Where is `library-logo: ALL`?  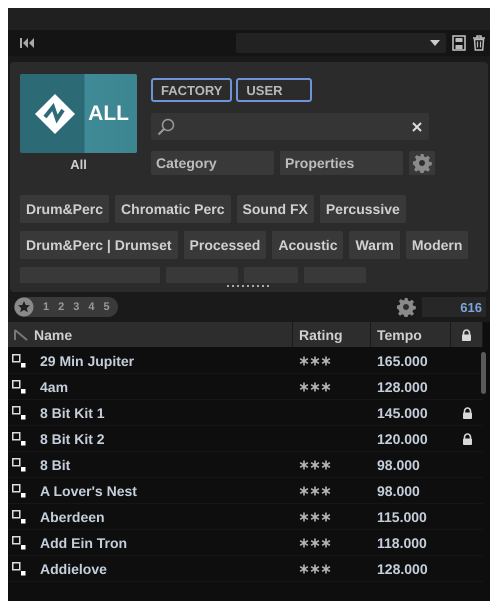
library-logo: ALL is located at coordinates (78, 113).